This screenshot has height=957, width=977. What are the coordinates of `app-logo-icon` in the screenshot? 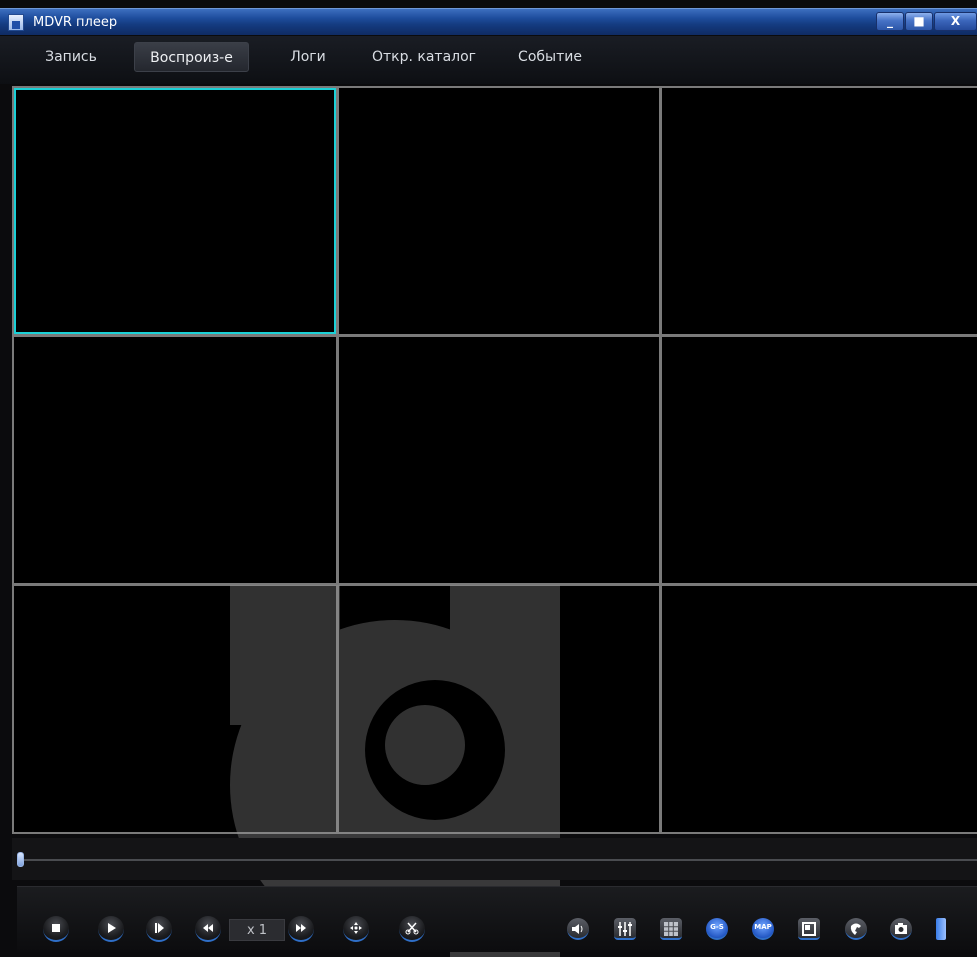 It's located at (16, 22).